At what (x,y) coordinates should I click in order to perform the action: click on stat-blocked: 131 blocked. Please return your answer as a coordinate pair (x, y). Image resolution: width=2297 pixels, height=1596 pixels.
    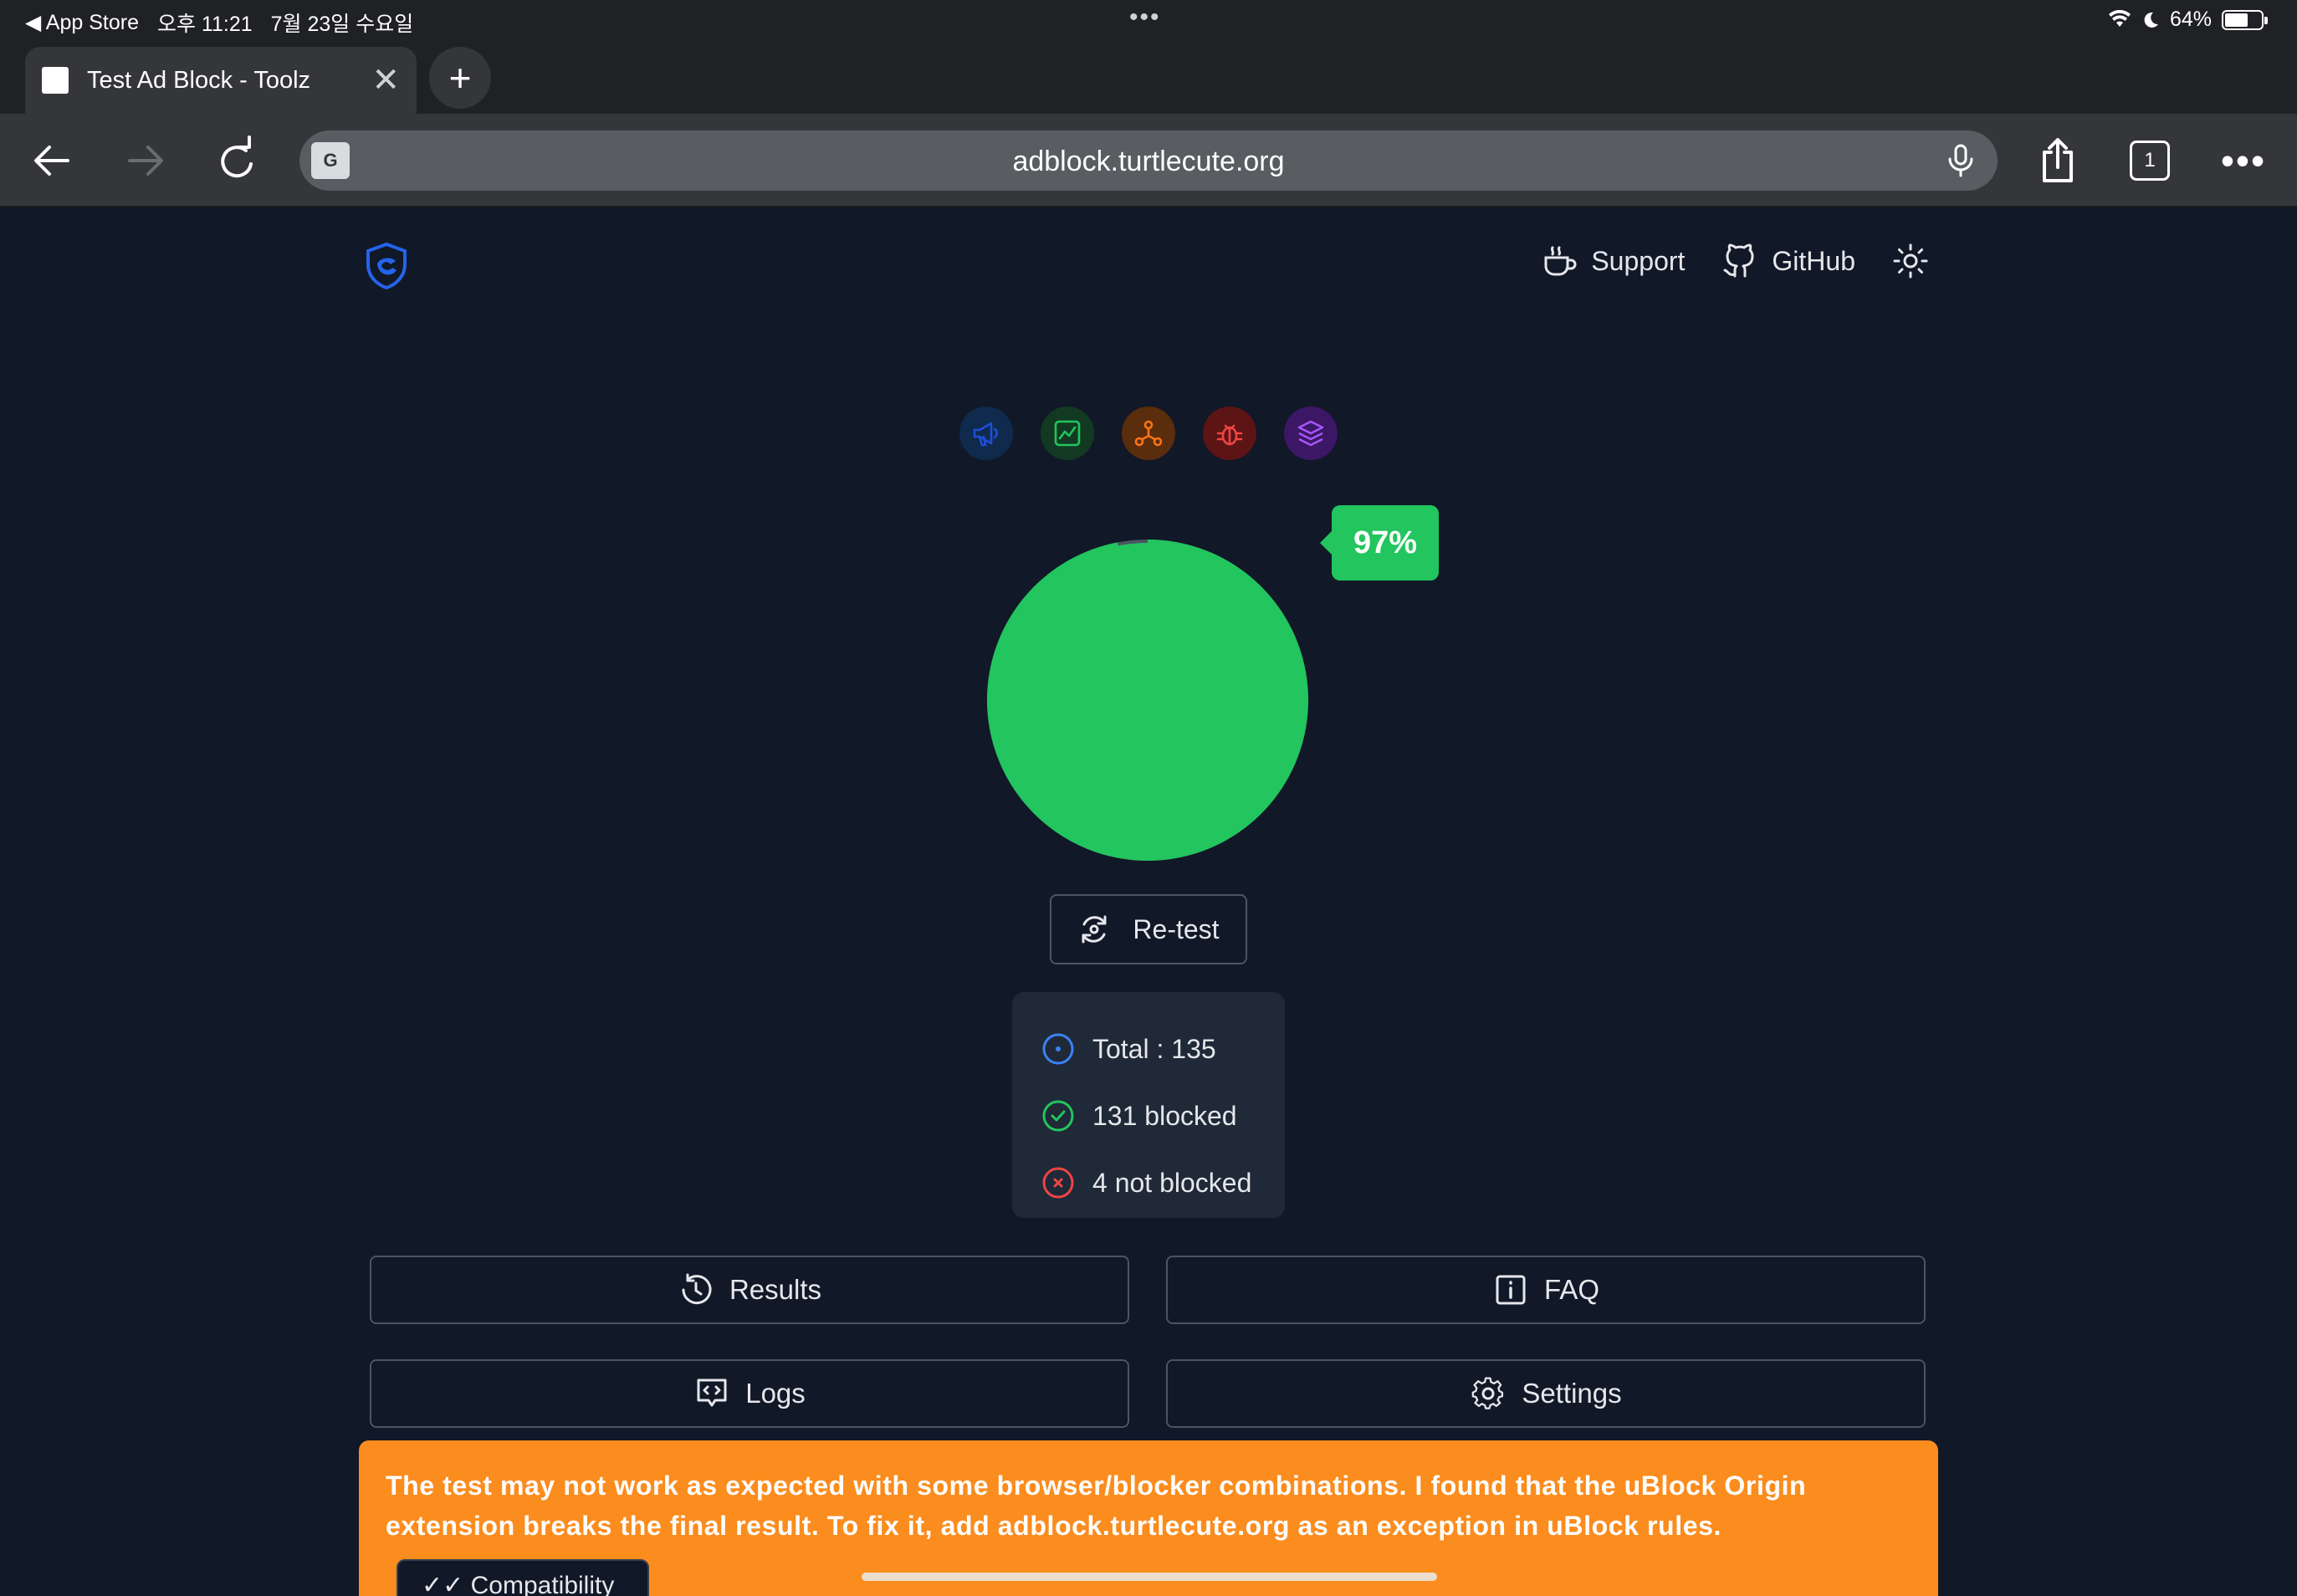
    Looking at the image, I should click on (1163, 1116).